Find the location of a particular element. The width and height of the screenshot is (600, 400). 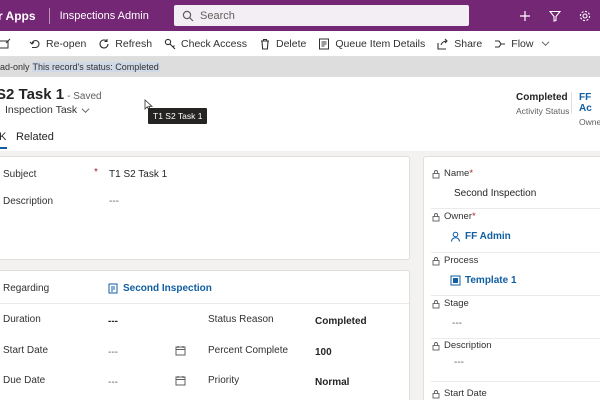

new-button is located at coordinates (525, 15).